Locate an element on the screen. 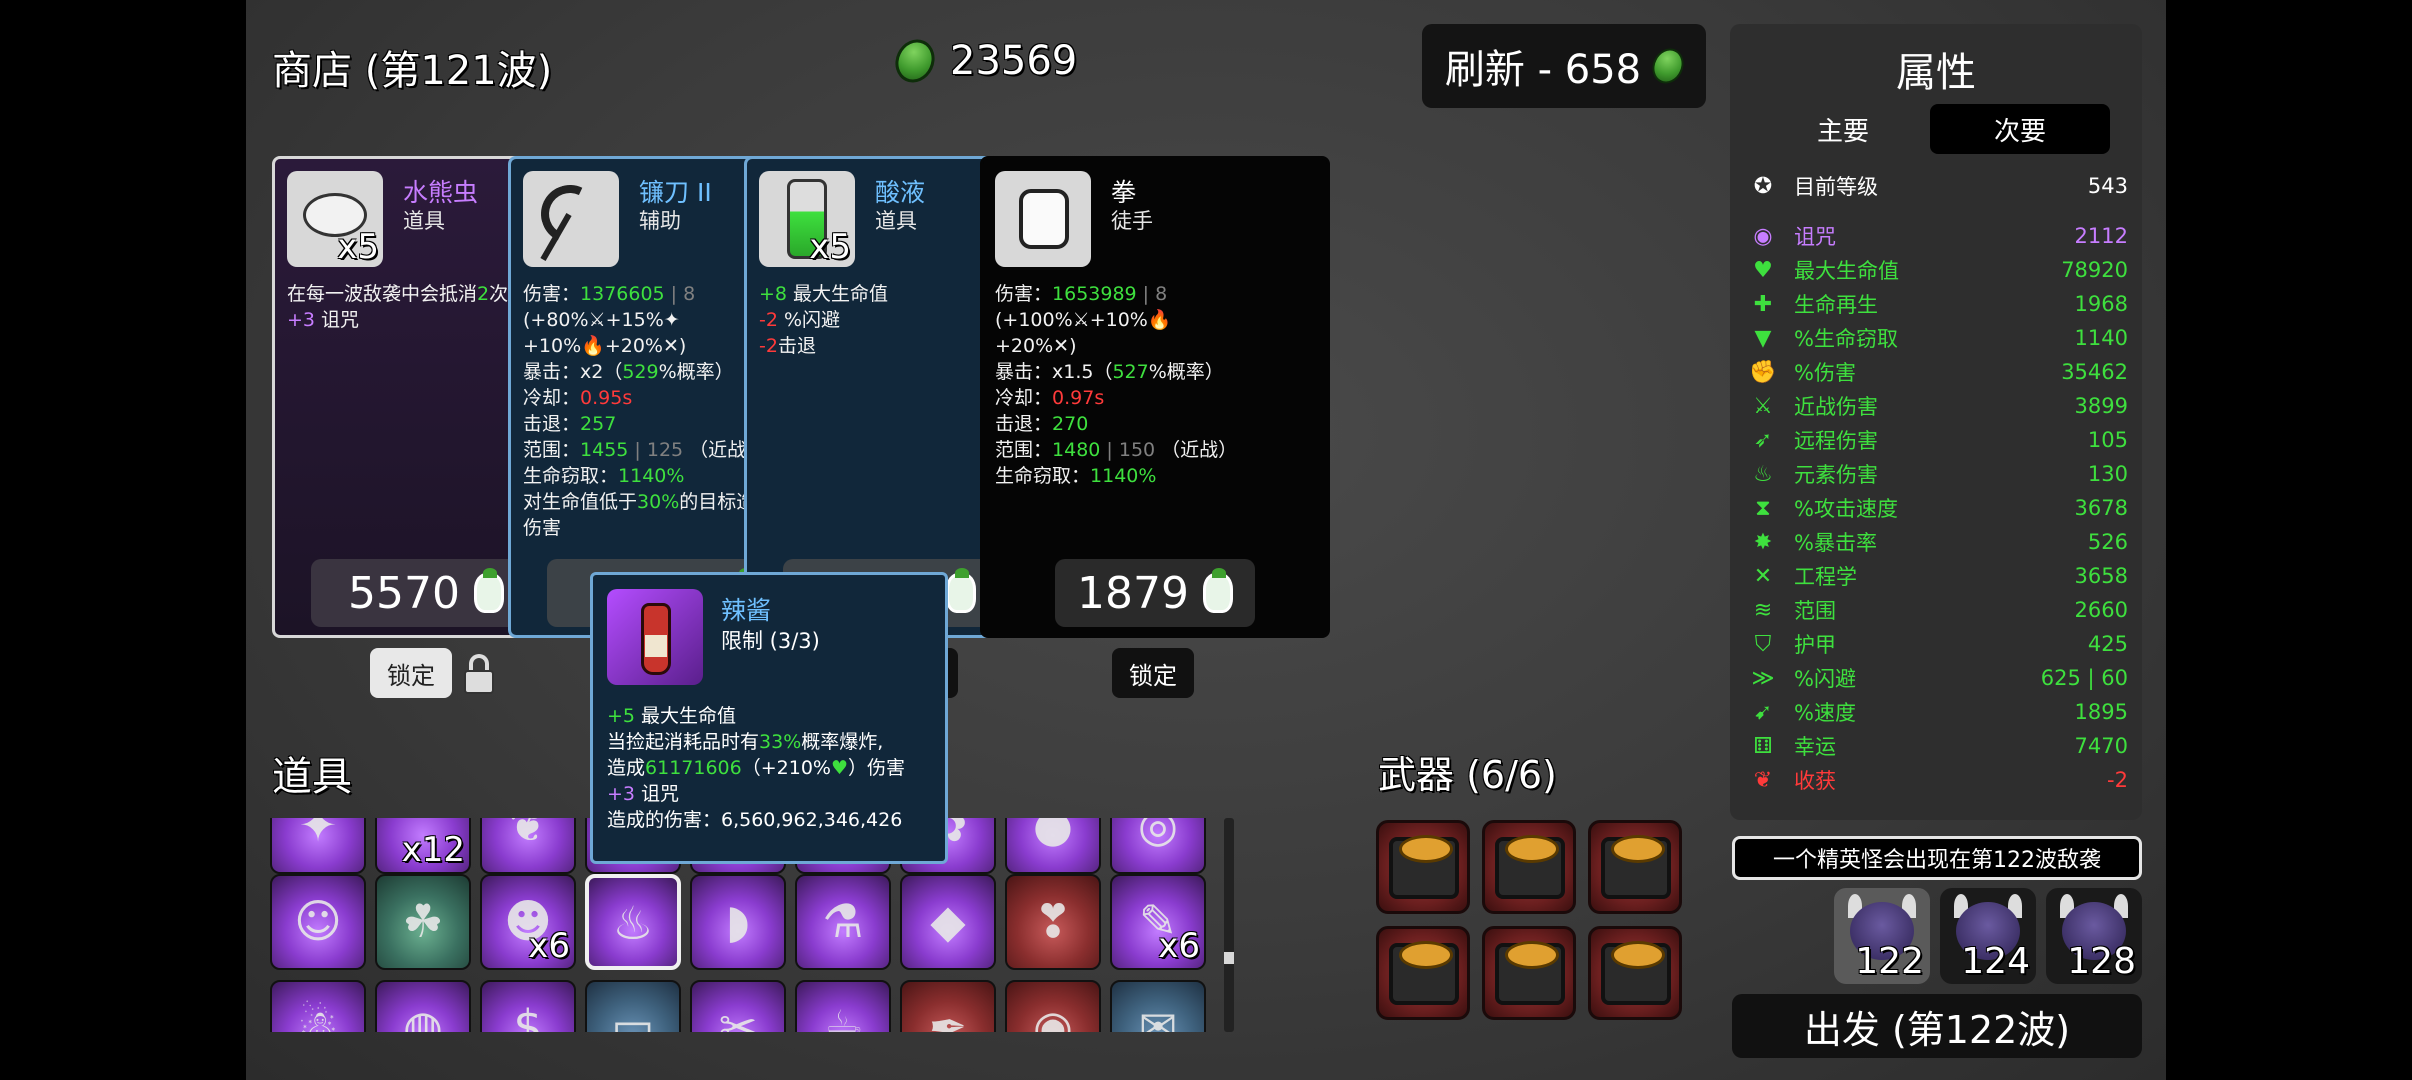 This screenshot has width=2412, height=1080. price-value: 1879 is located at coordinates (1133, 593).